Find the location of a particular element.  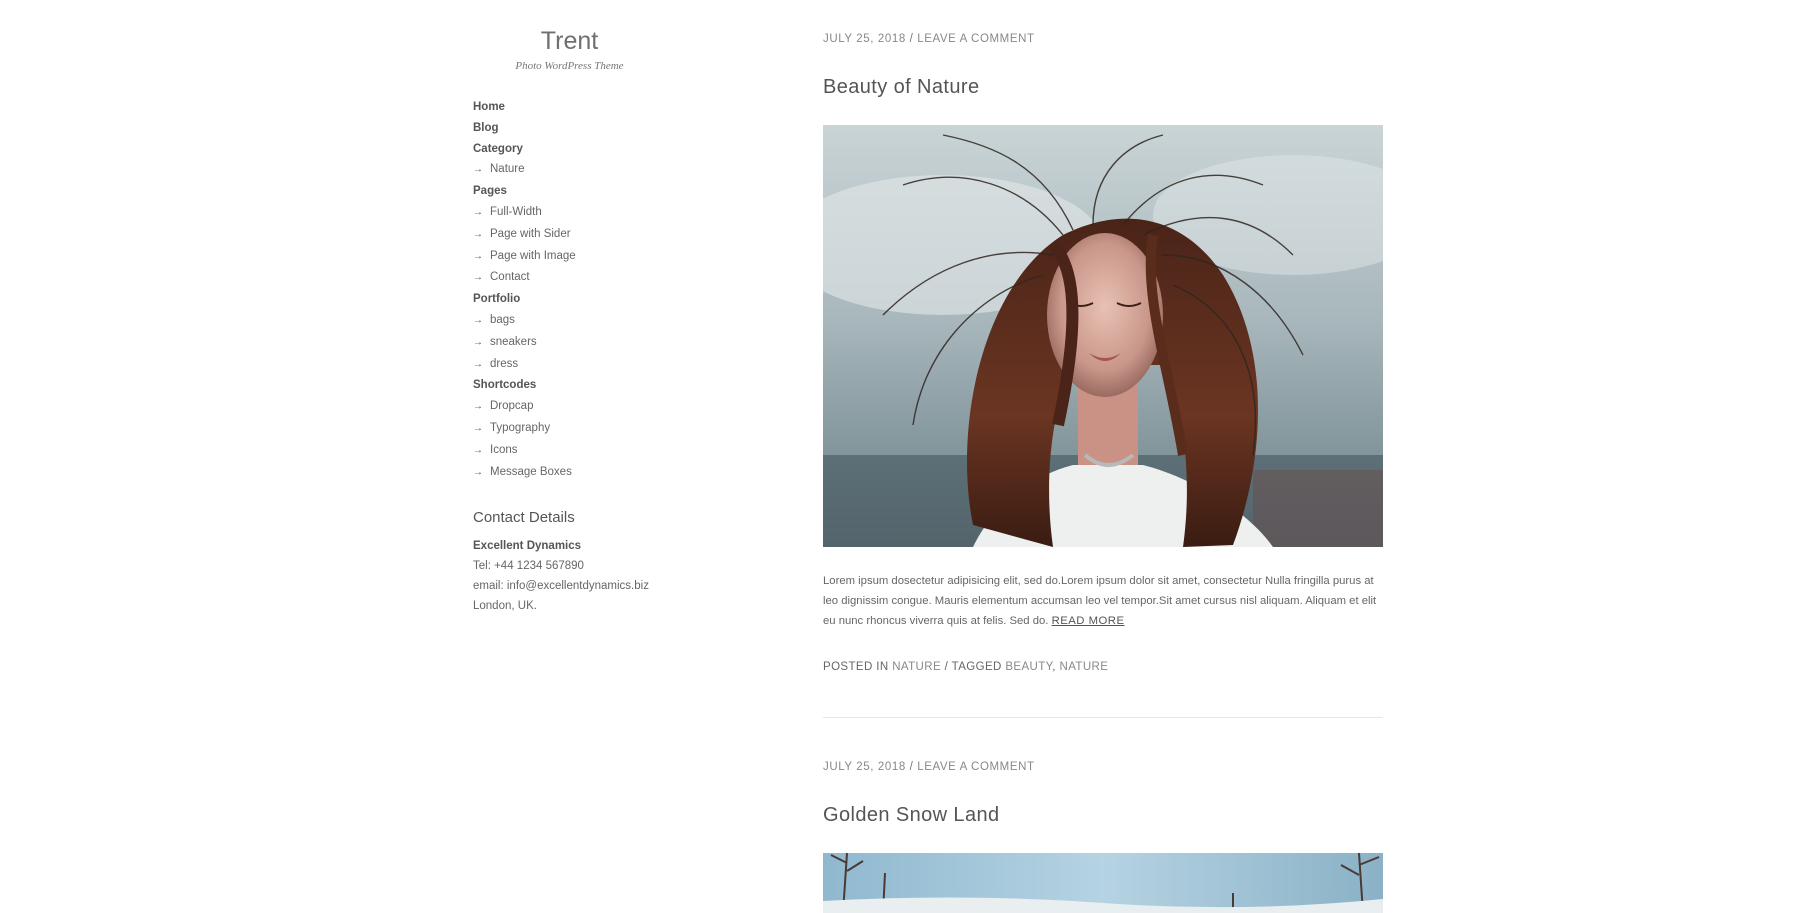

menu-item-page-with-image: → Page with Image is located at coordinates (524, 257).